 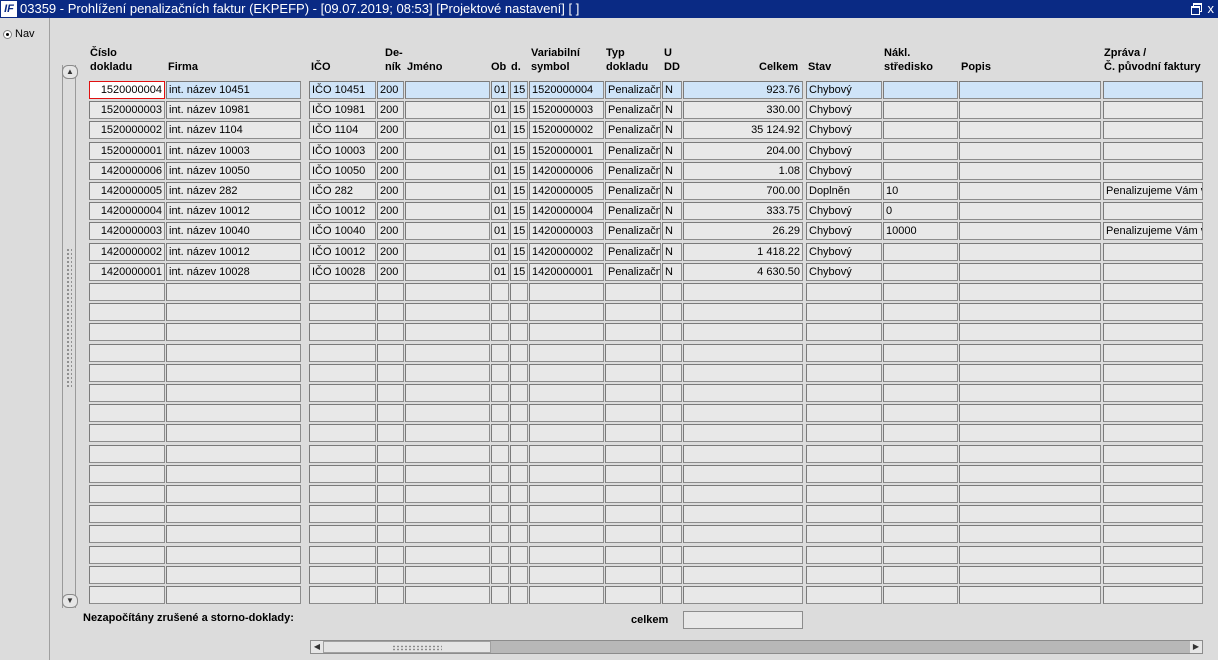 What do you see at coordinates (69, 318) in the screenshot?
I see `scroll-thumb-grip` at bounding box center [69, 318].